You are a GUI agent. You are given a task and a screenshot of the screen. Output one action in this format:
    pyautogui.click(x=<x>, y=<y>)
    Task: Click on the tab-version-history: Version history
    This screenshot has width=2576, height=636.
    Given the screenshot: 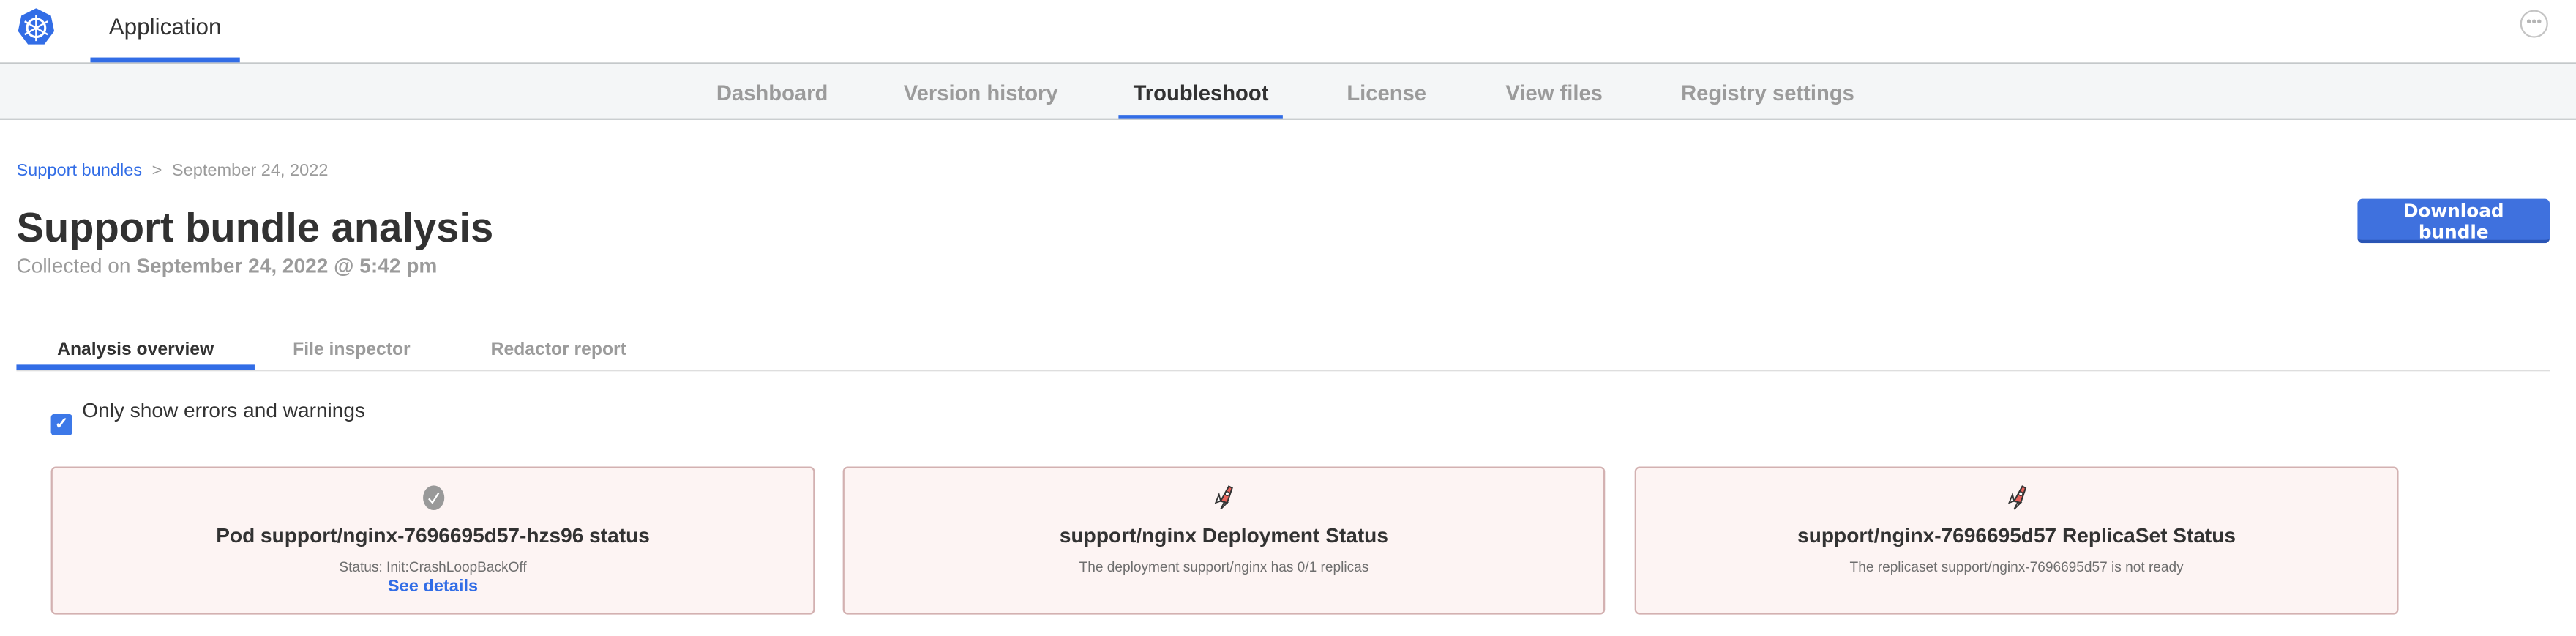 What is the action you would take?
    pyautogui.click(x=981, y=92)
    